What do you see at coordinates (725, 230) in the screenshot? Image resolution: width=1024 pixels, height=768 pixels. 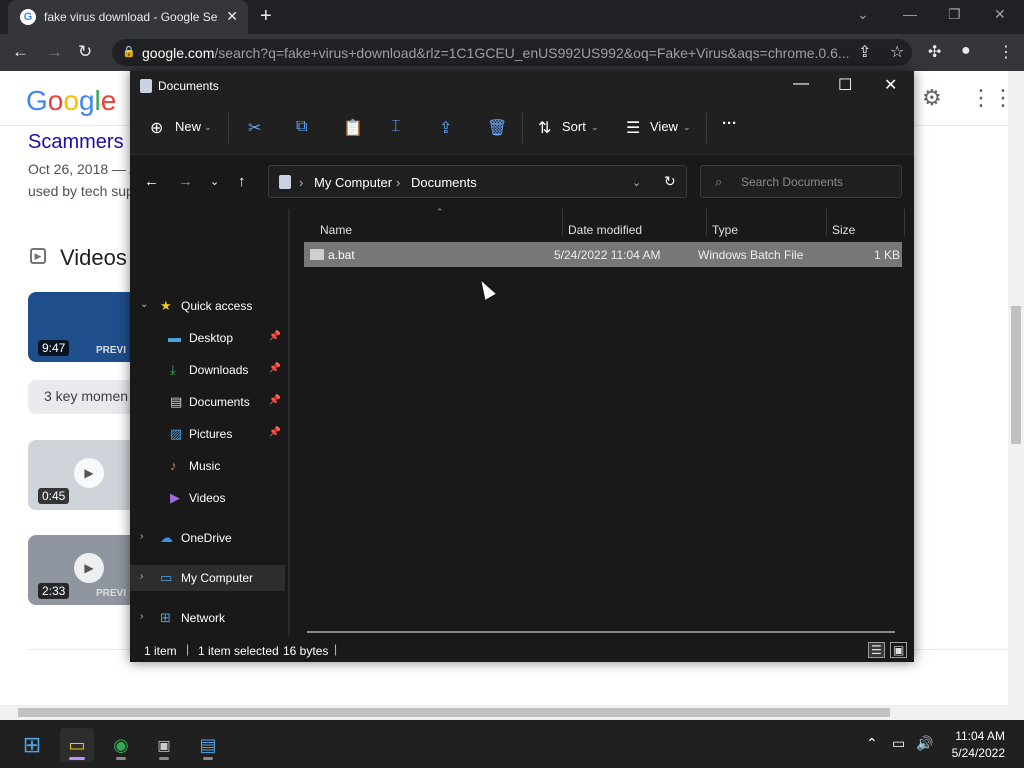 I see `column-header-type: Type` at bounding box center [725, 230].